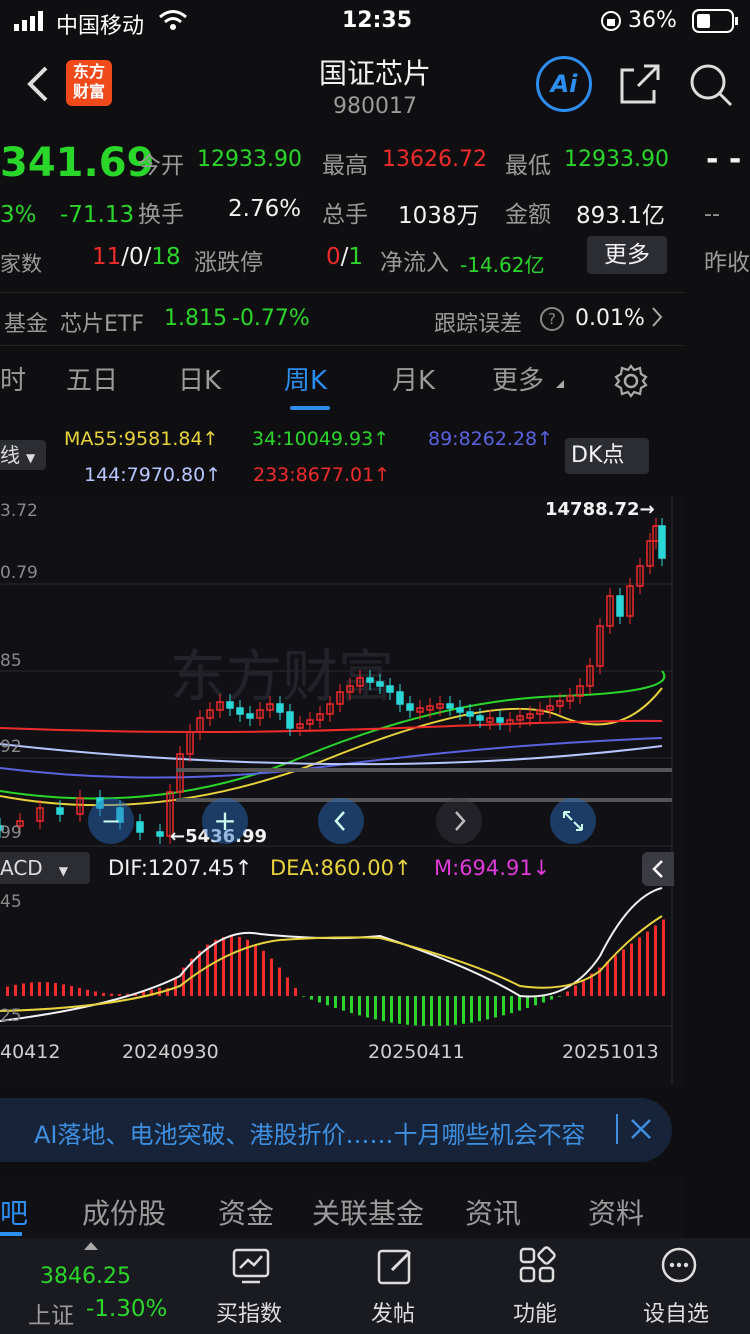 The height and width of the screenshot is (1334, 750). What do you see at coordinates (413, 381) in the screenshot?
I see `tab-monthly-k: 月K` at bounding box center [413, 381].